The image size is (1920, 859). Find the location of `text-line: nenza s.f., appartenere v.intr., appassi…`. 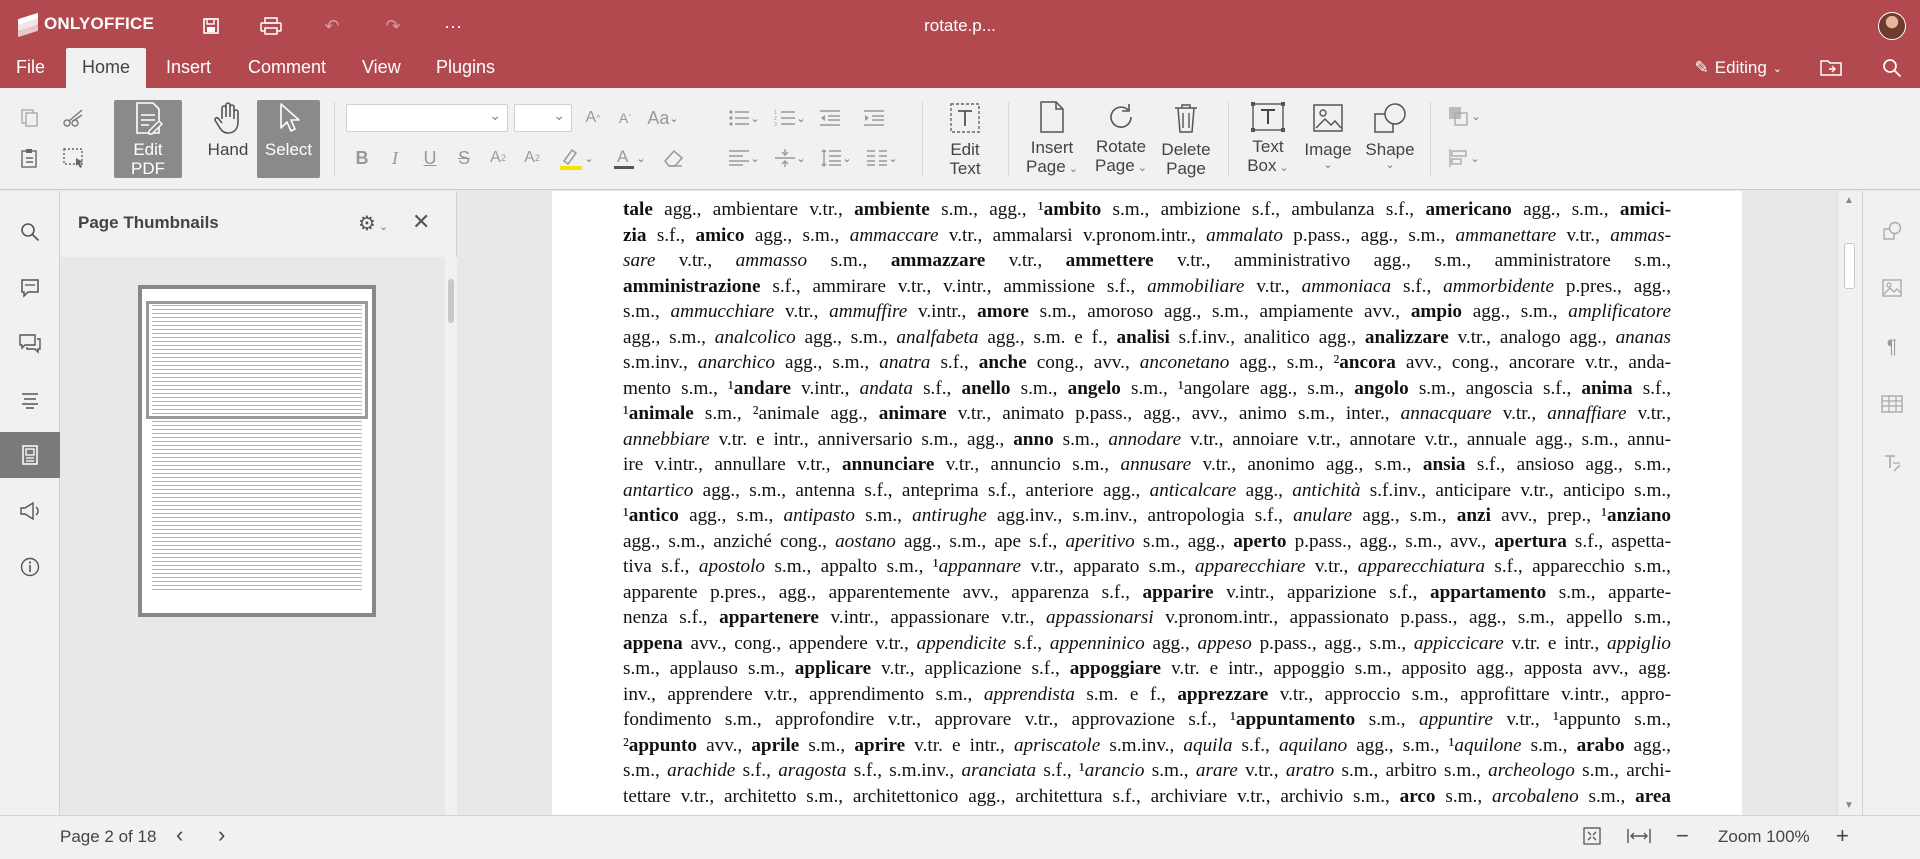

text-line: nenza s.f., appartenere v.intr., appassi… is located at coordinates (1147, 617).